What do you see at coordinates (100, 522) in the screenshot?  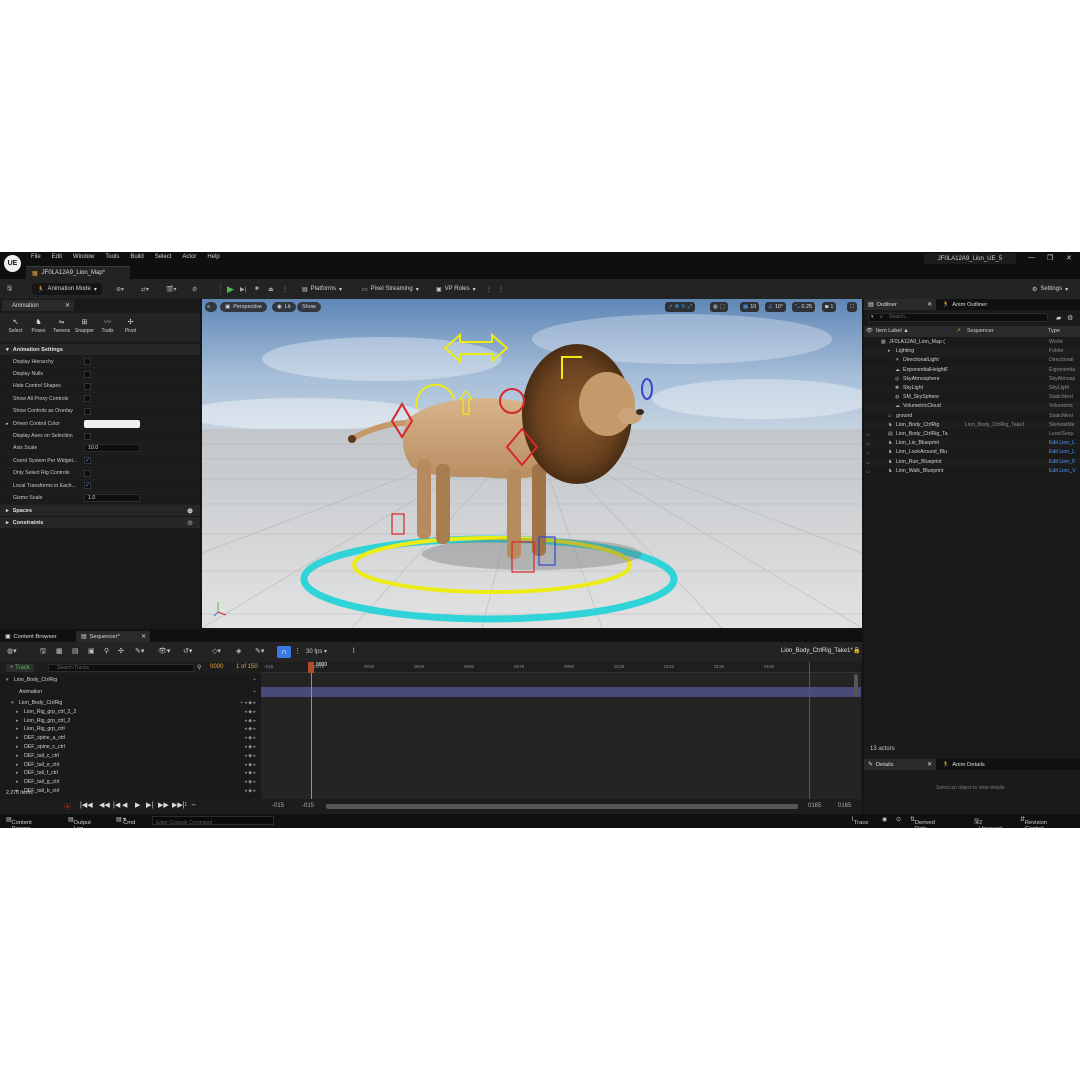 I see `constraints-header: ▸ Constraints ⊕` at bounding box center [100, 522].